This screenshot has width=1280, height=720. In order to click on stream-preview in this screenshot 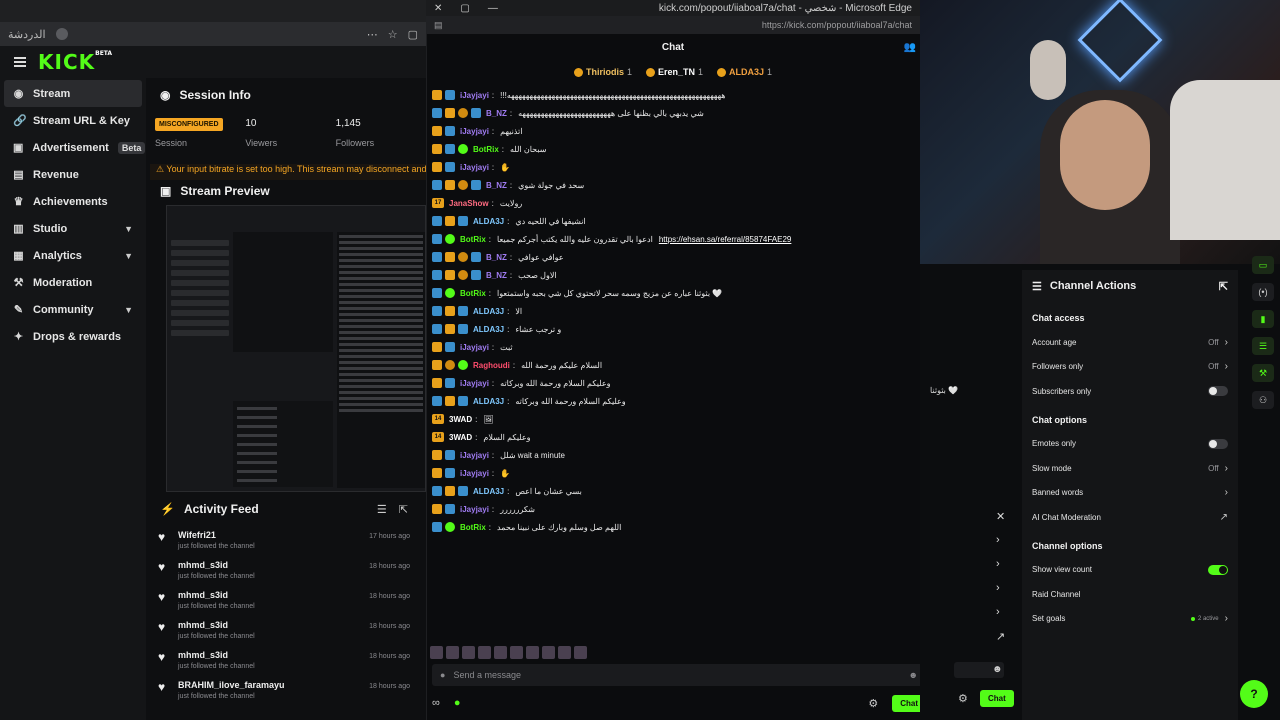, I will do `click(296, 348)`.